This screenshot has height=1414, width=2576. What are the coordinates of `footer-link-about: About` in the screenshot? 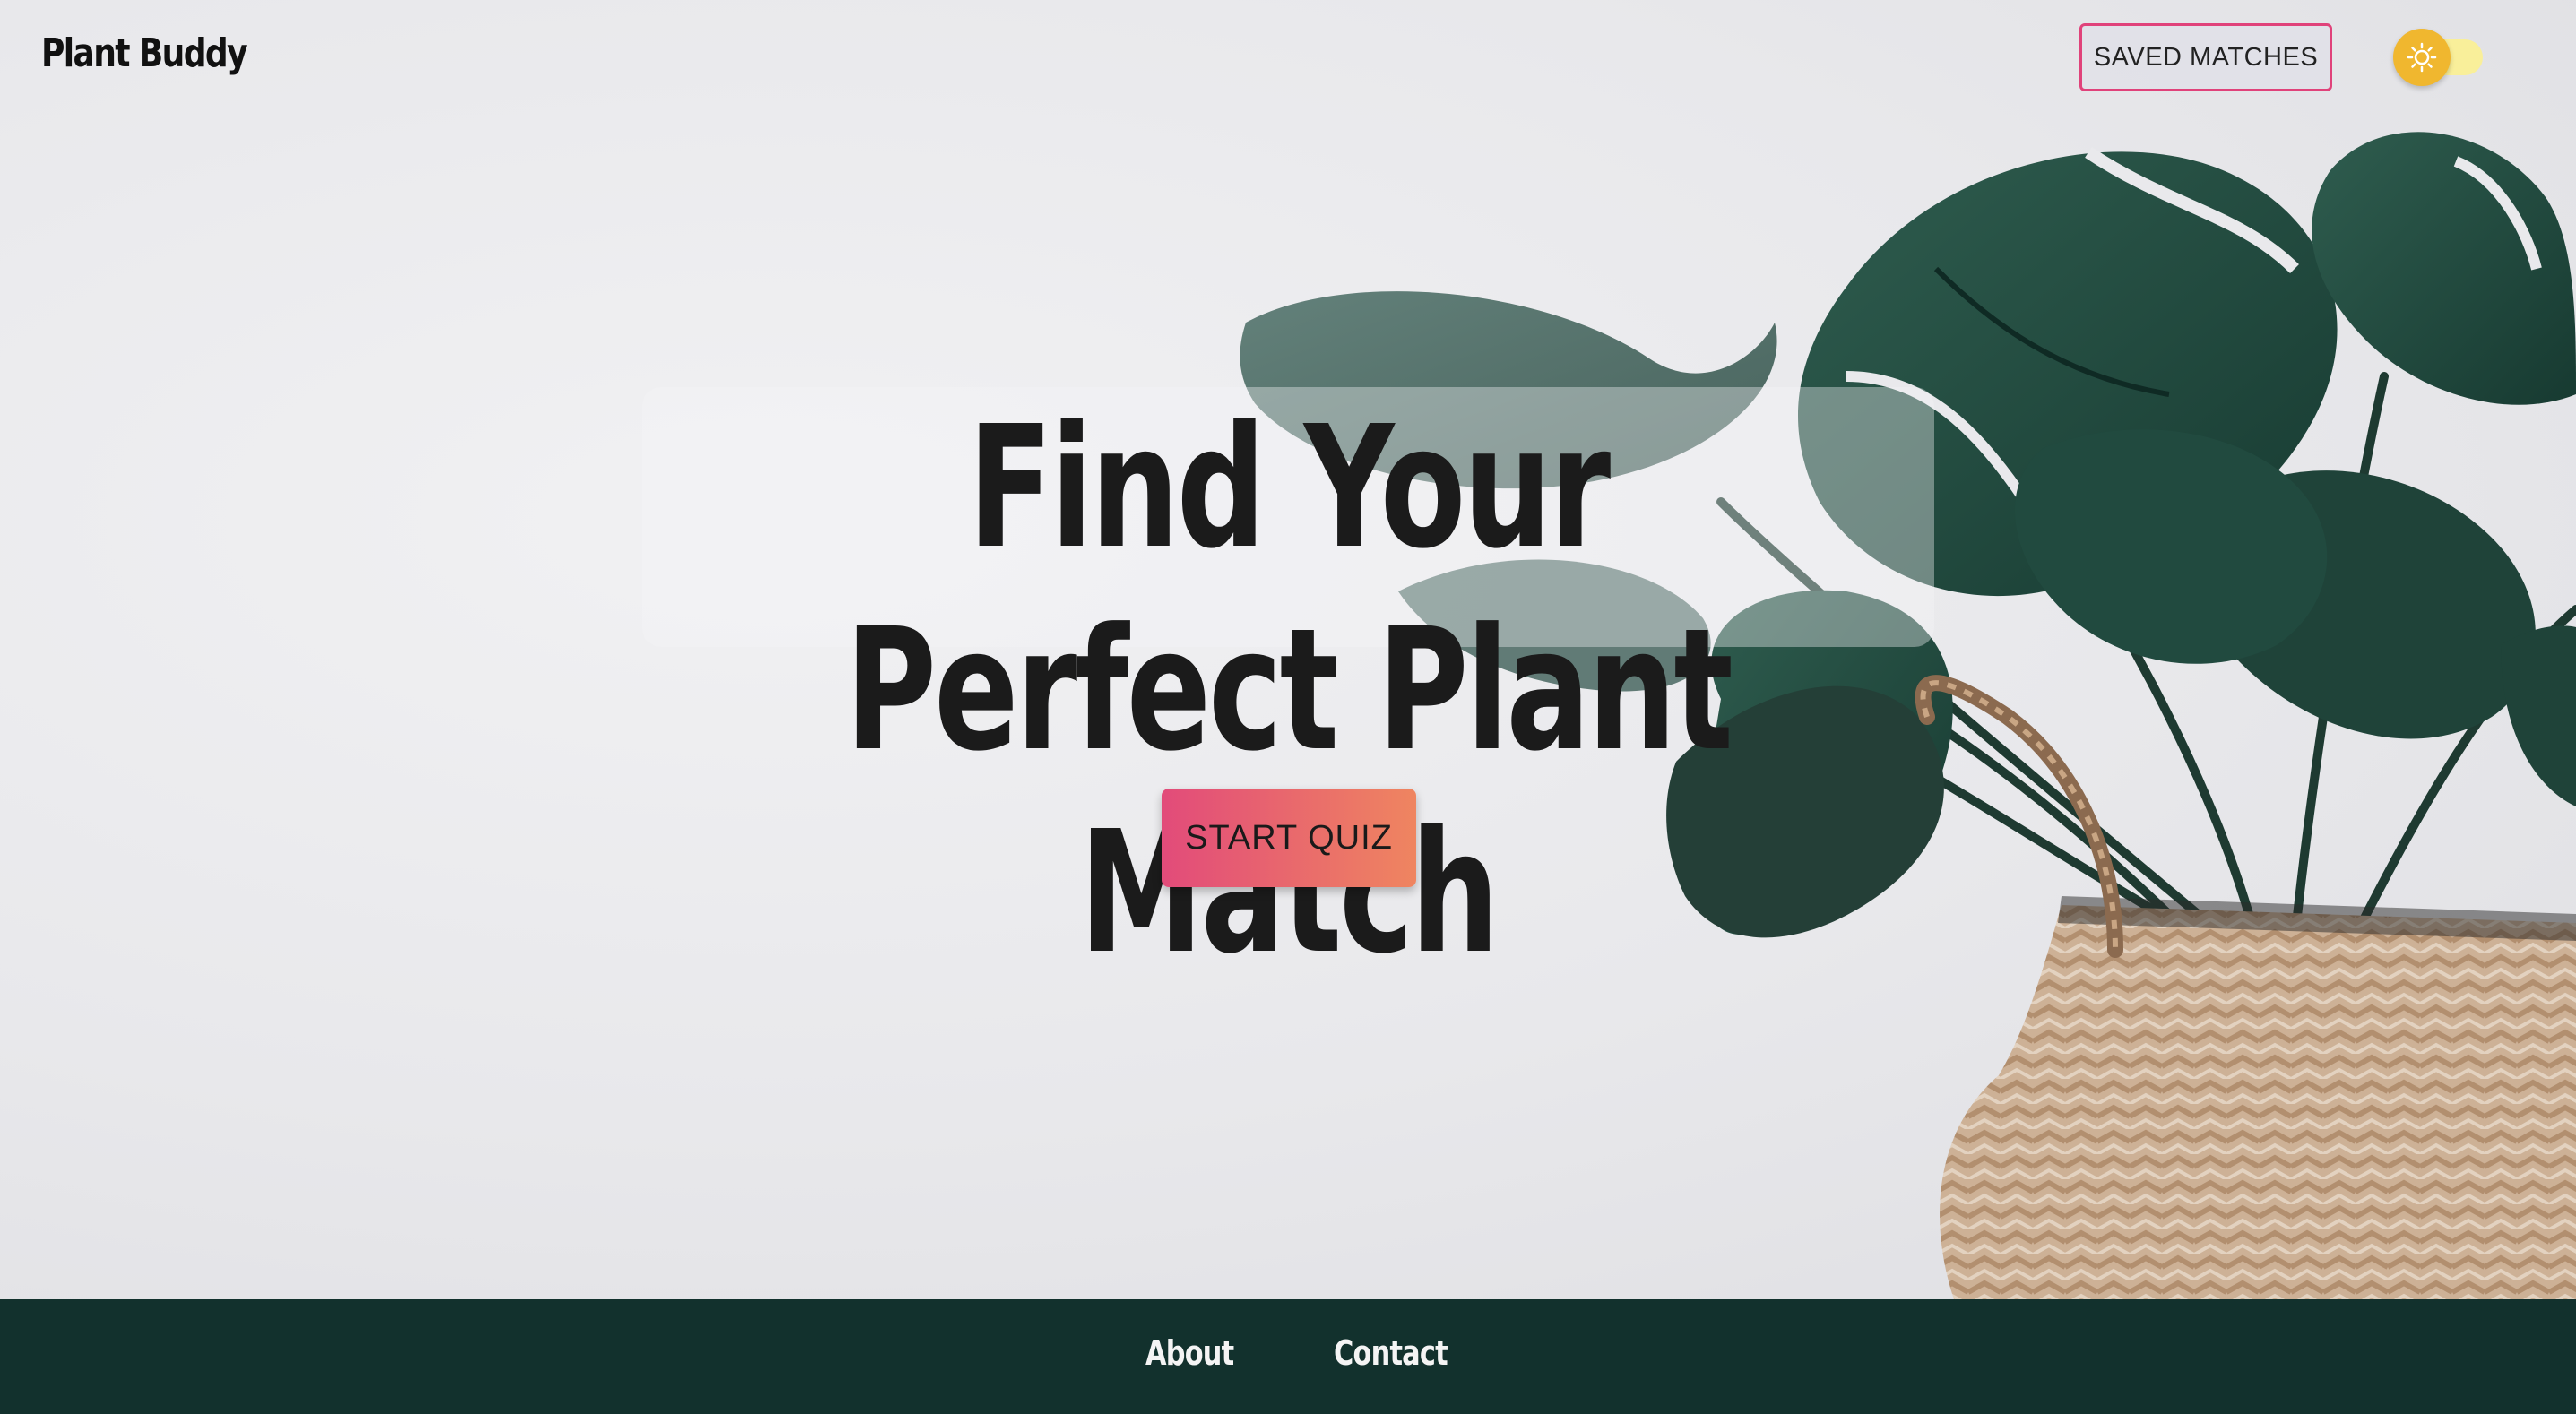 It's located at (1189, 1353).